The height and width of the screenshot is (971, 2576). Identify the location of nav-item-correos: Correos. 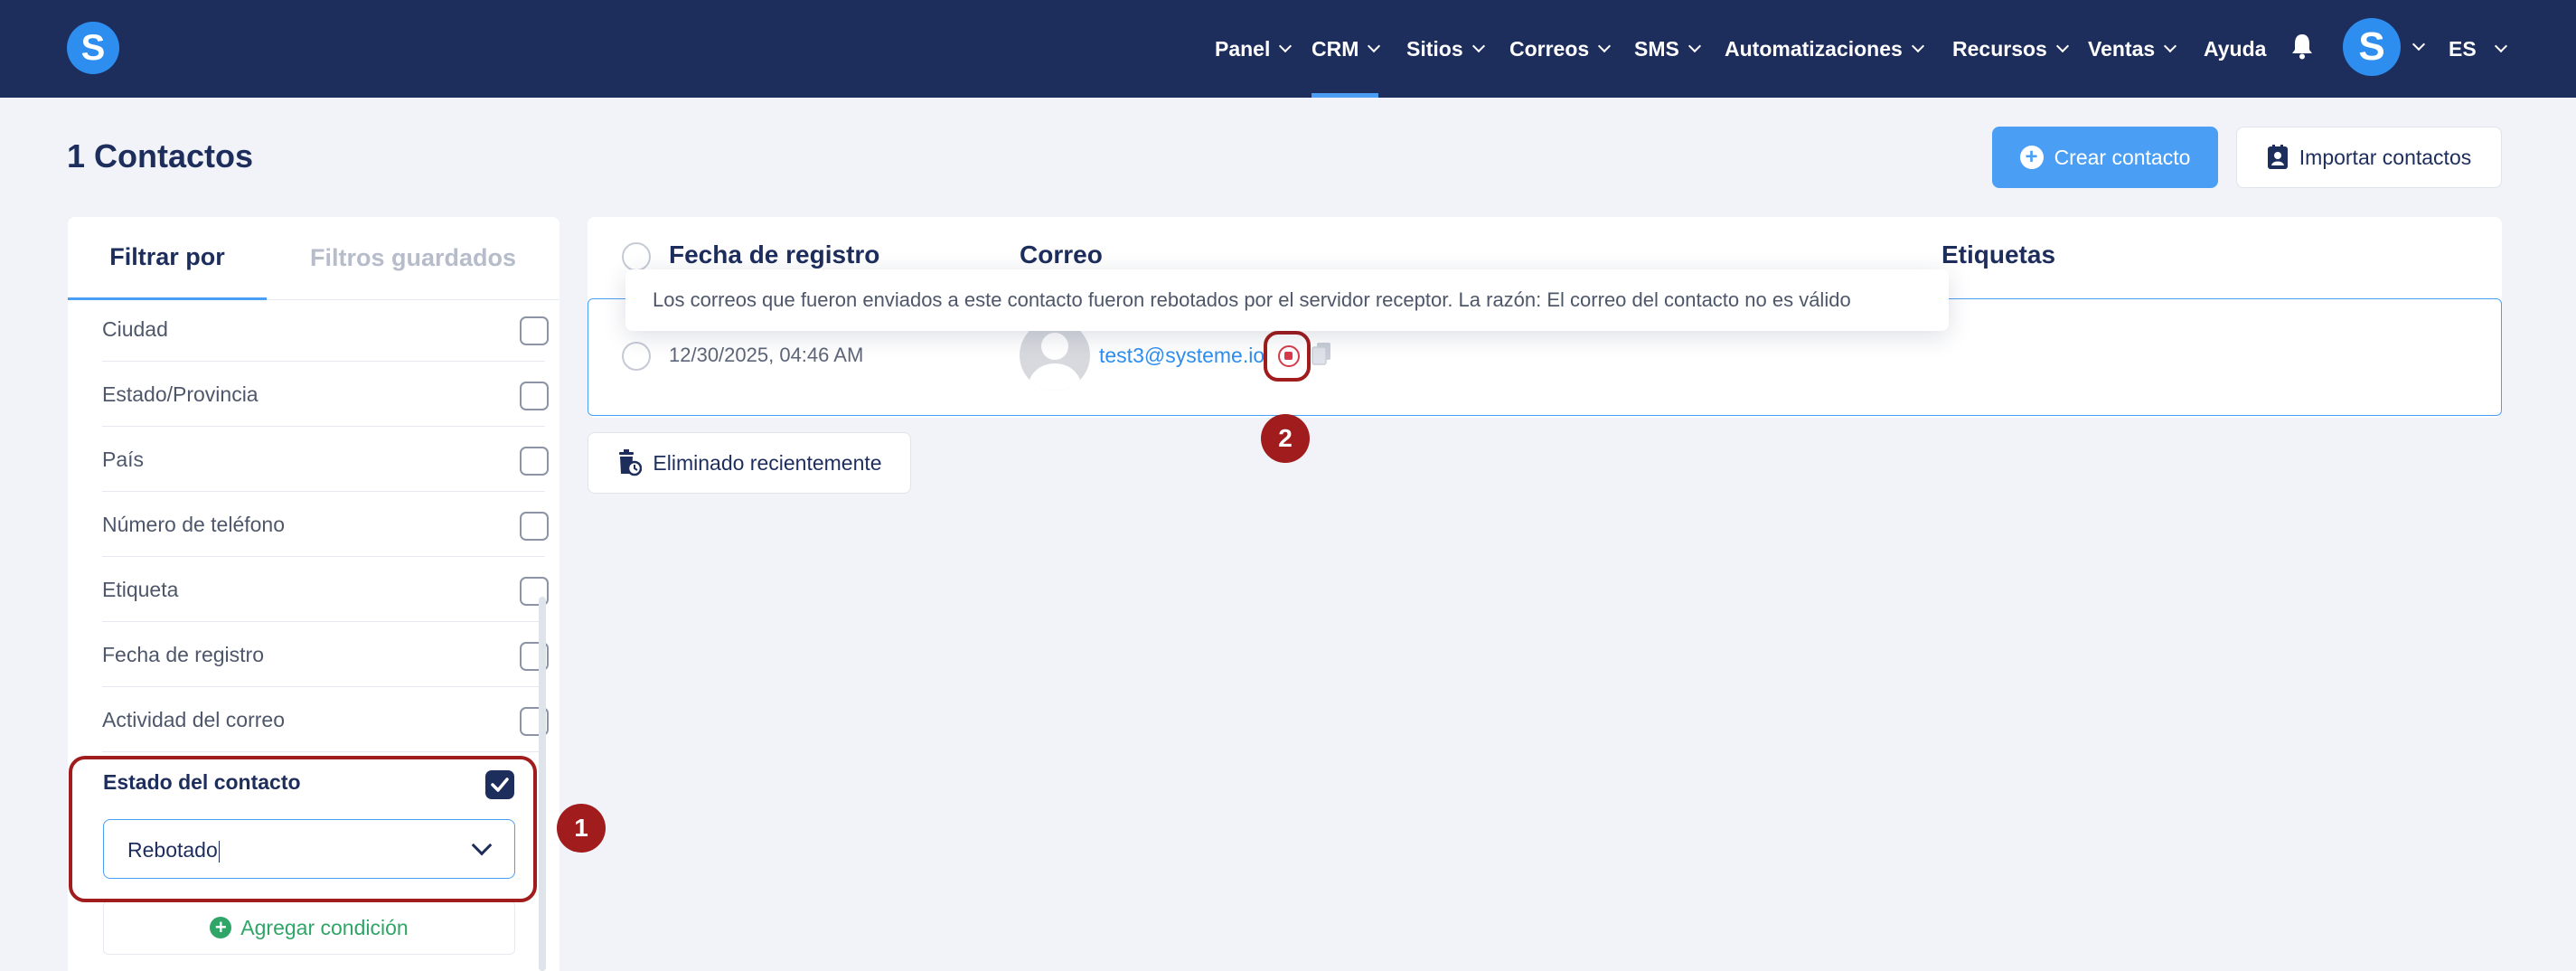
(1561, 49).